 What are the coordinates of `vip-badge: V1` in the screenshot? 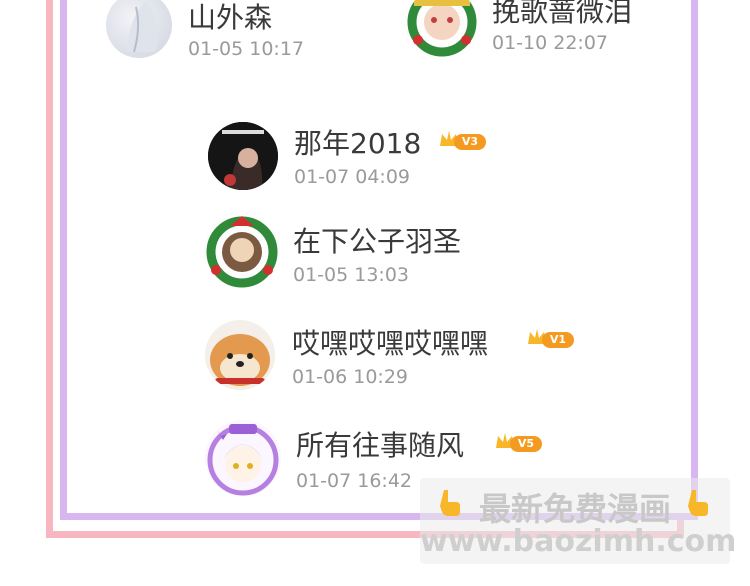 It's located at (551, 339).